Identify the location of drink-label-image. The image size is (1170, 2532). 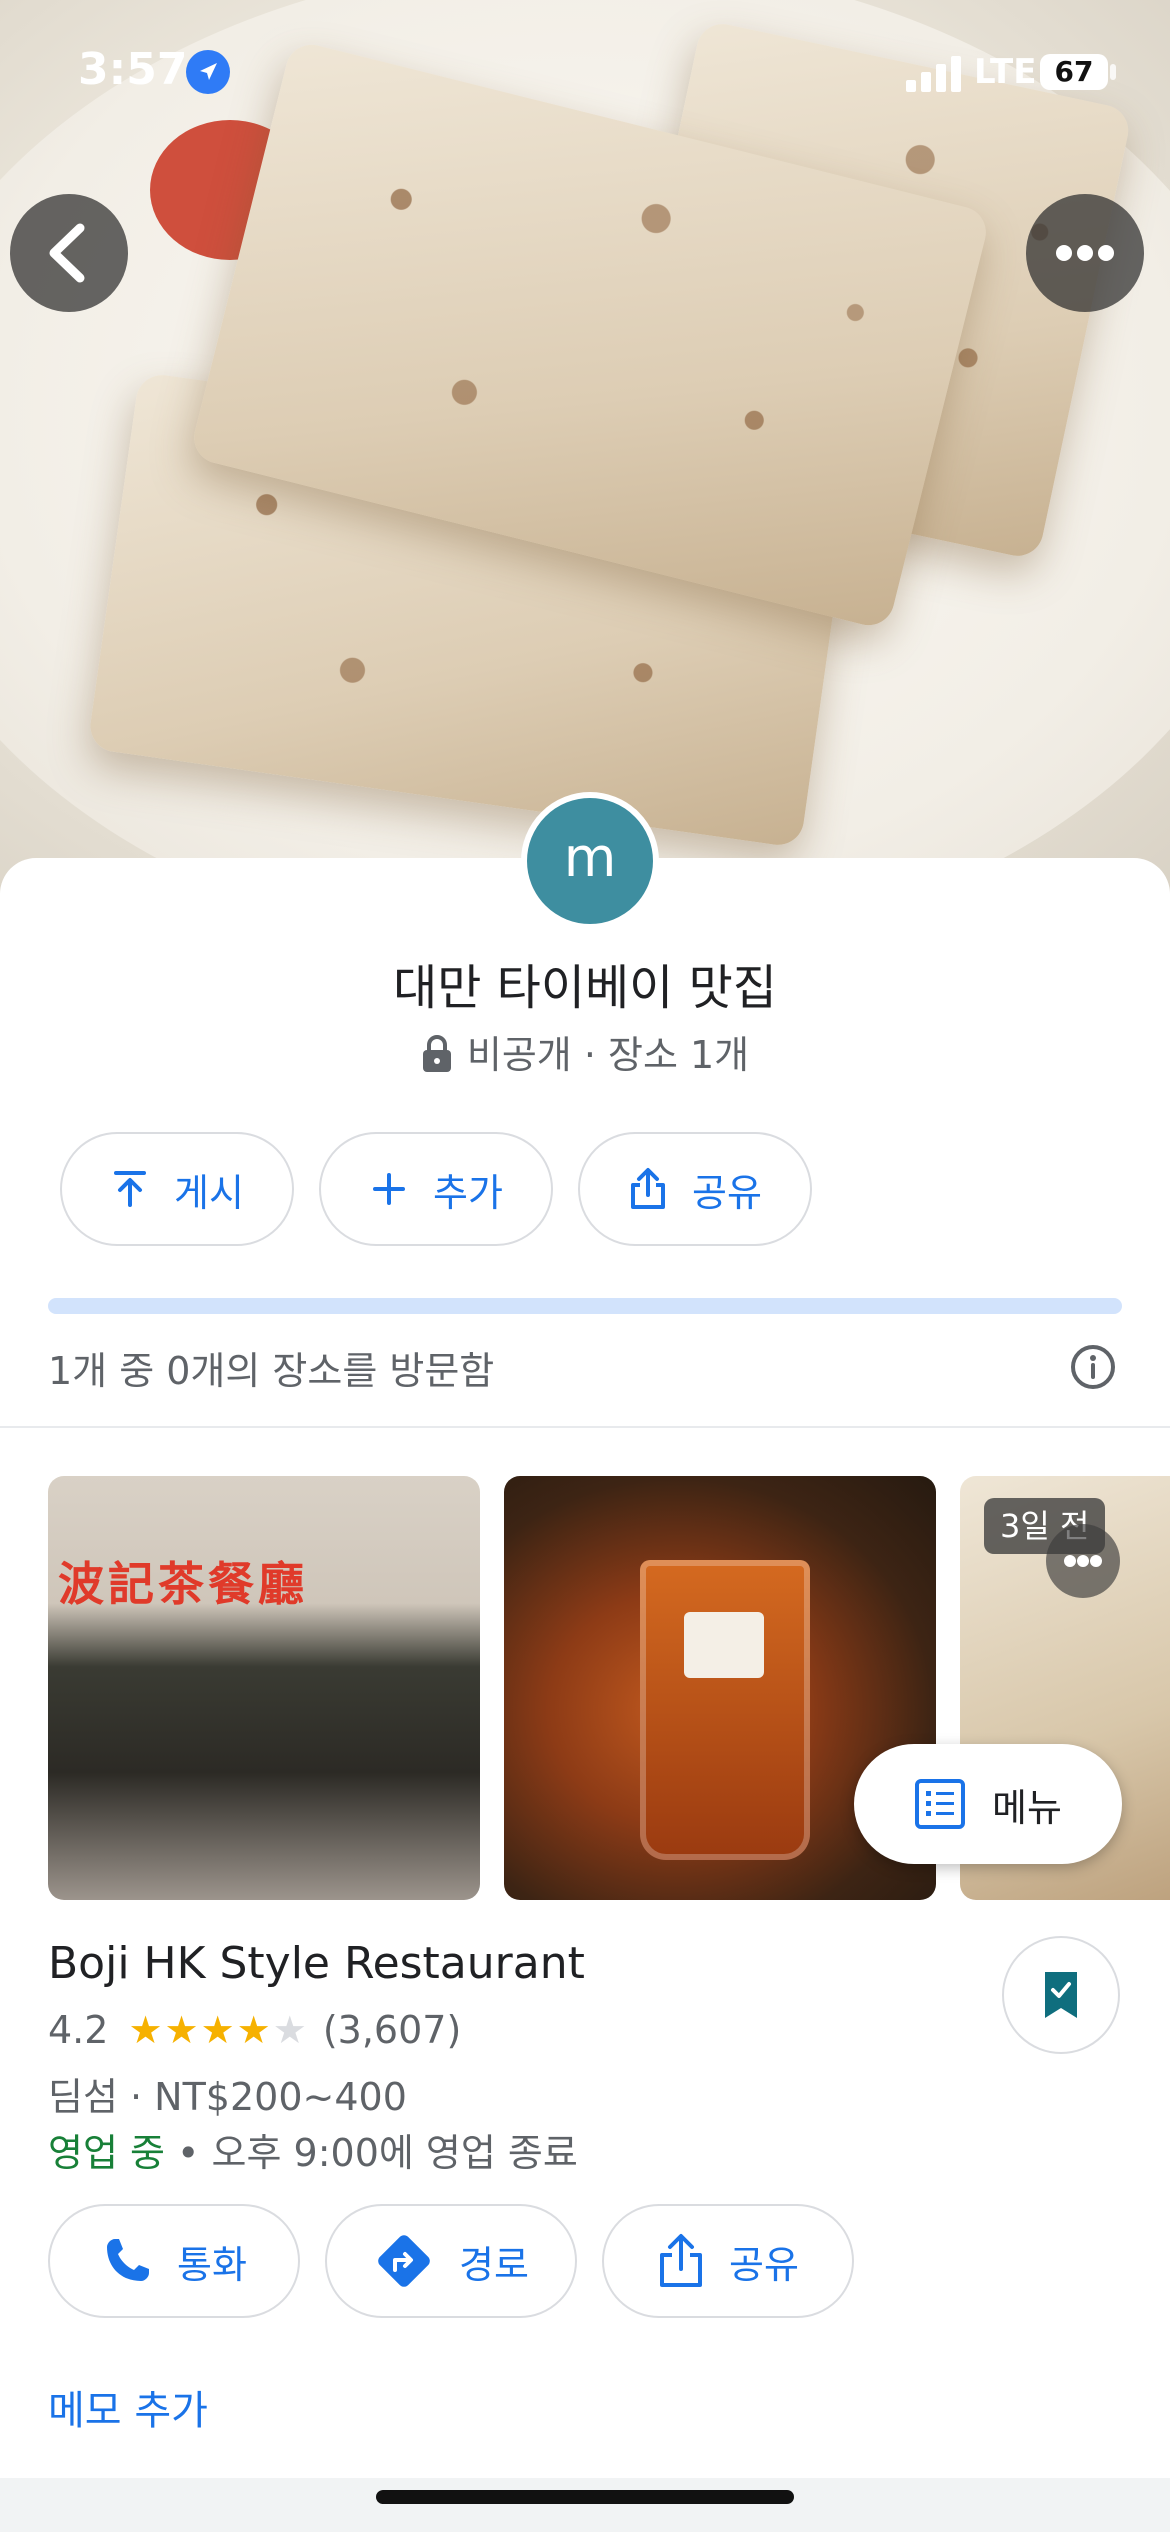
(724, 1645).